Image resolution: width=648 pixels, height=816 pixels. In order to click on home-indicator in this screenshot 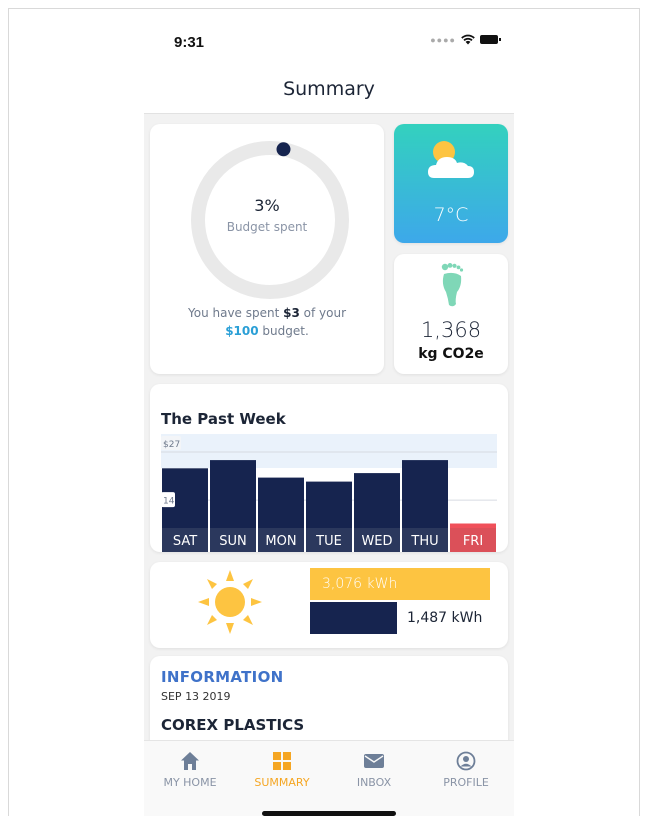, I will do `click(329, 813)`.